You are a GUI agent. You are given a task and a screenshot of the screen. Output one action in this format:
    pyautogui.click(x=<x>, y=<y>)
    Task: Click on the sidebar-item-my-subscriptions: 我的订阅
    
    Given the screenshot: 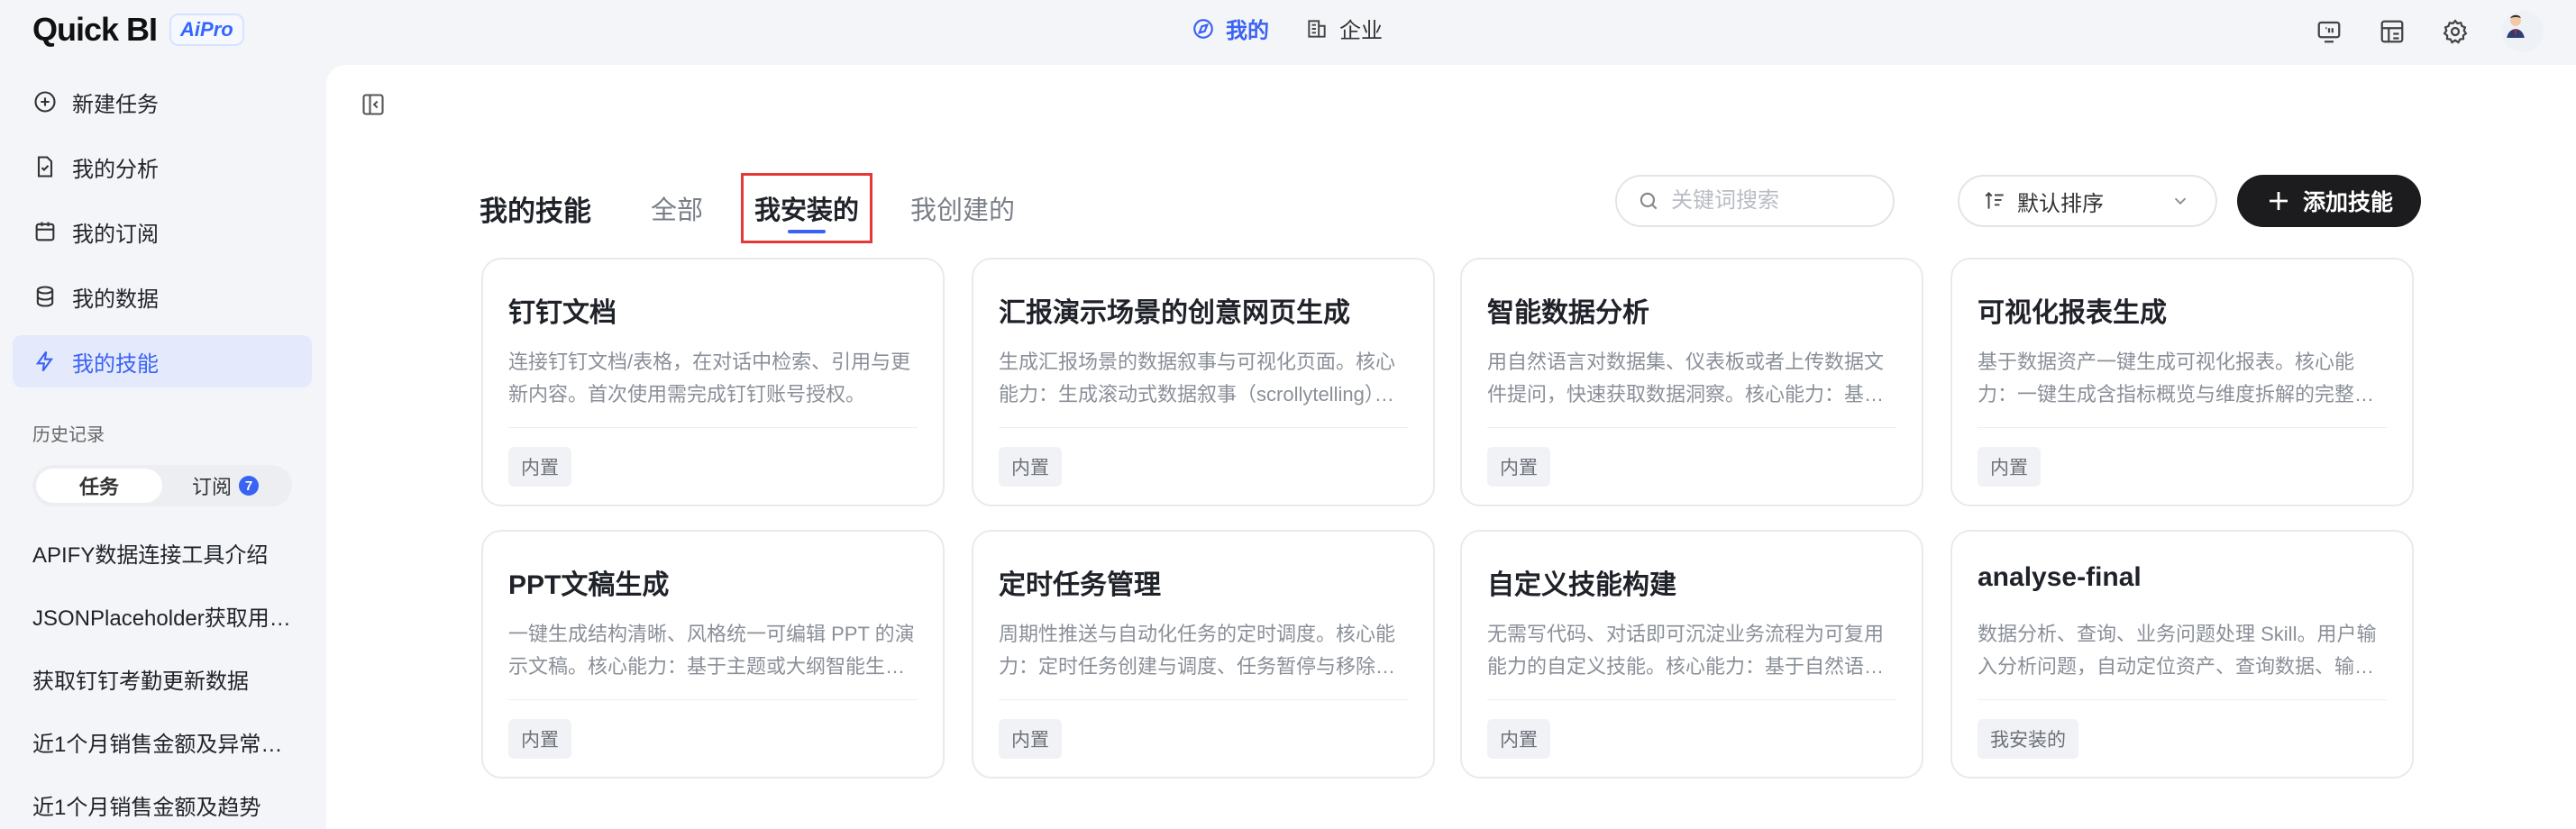 What is the action you would take?
    pyautogui.click(x=162, y=231)
    